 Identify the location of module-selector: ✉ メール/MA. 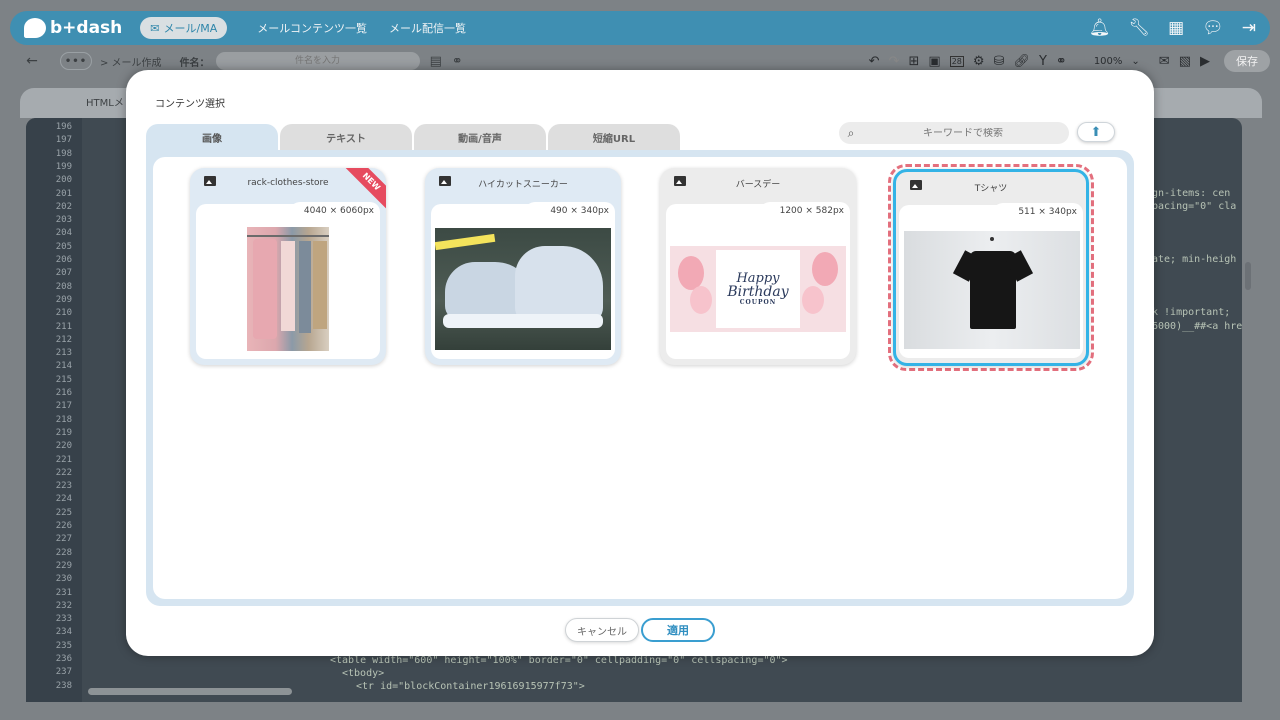
(184, 28).